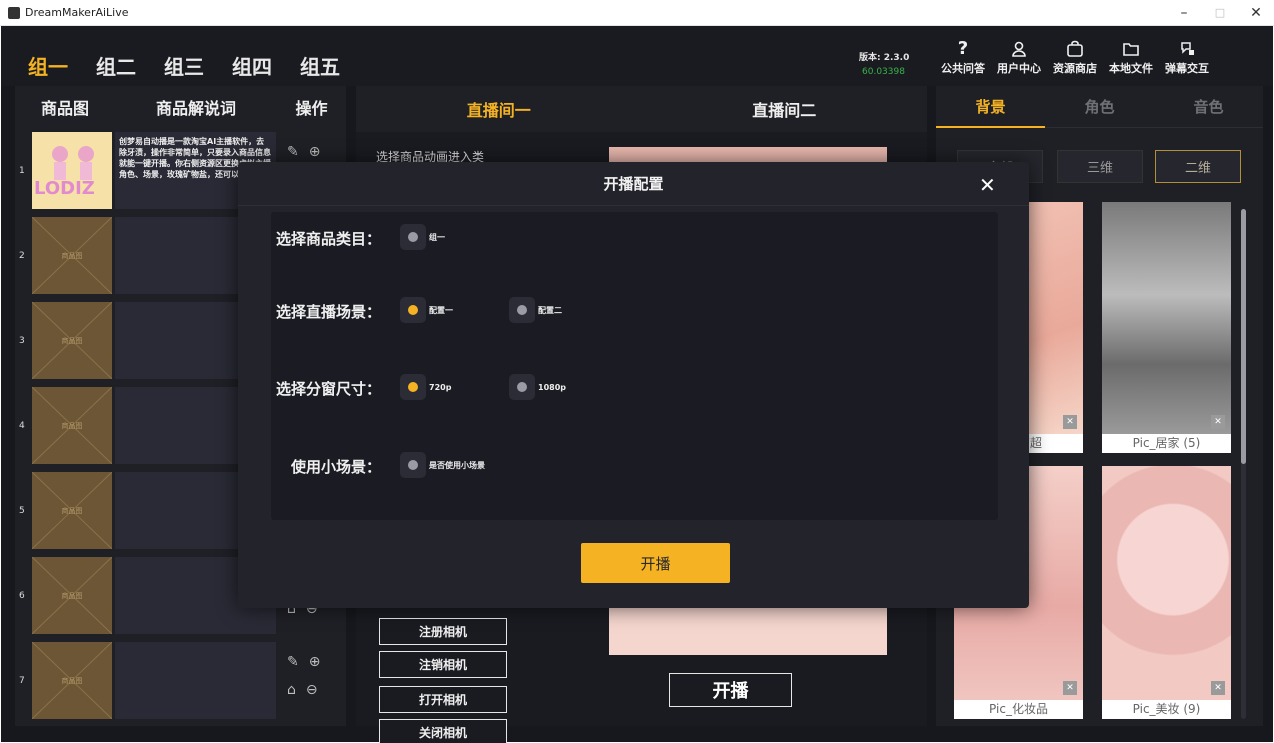 The height and width of the screenshot is (743, 1274). Describe the element at coordinates (1100, 166) in the screenshot. I see `filter-3d: 三维` at that location.